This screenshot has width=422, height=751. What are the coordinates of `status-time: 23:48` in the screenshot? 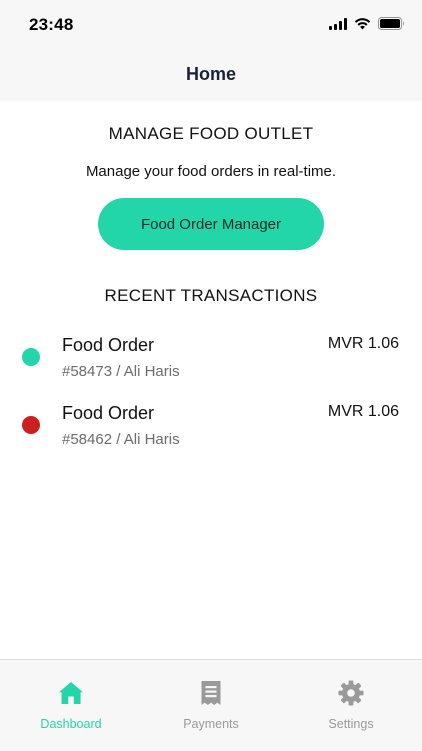 It's located at (51, 24).